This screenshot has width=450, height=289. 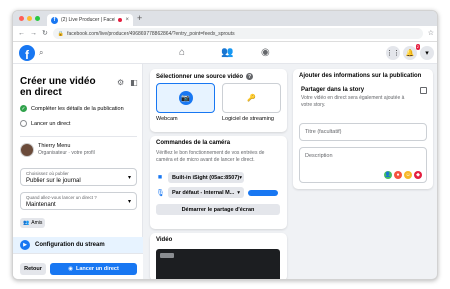 What do you see at coordinates (127, 20) in the screenshot?
I see `tab-close-button: ×` at bounding box center [127, 20].